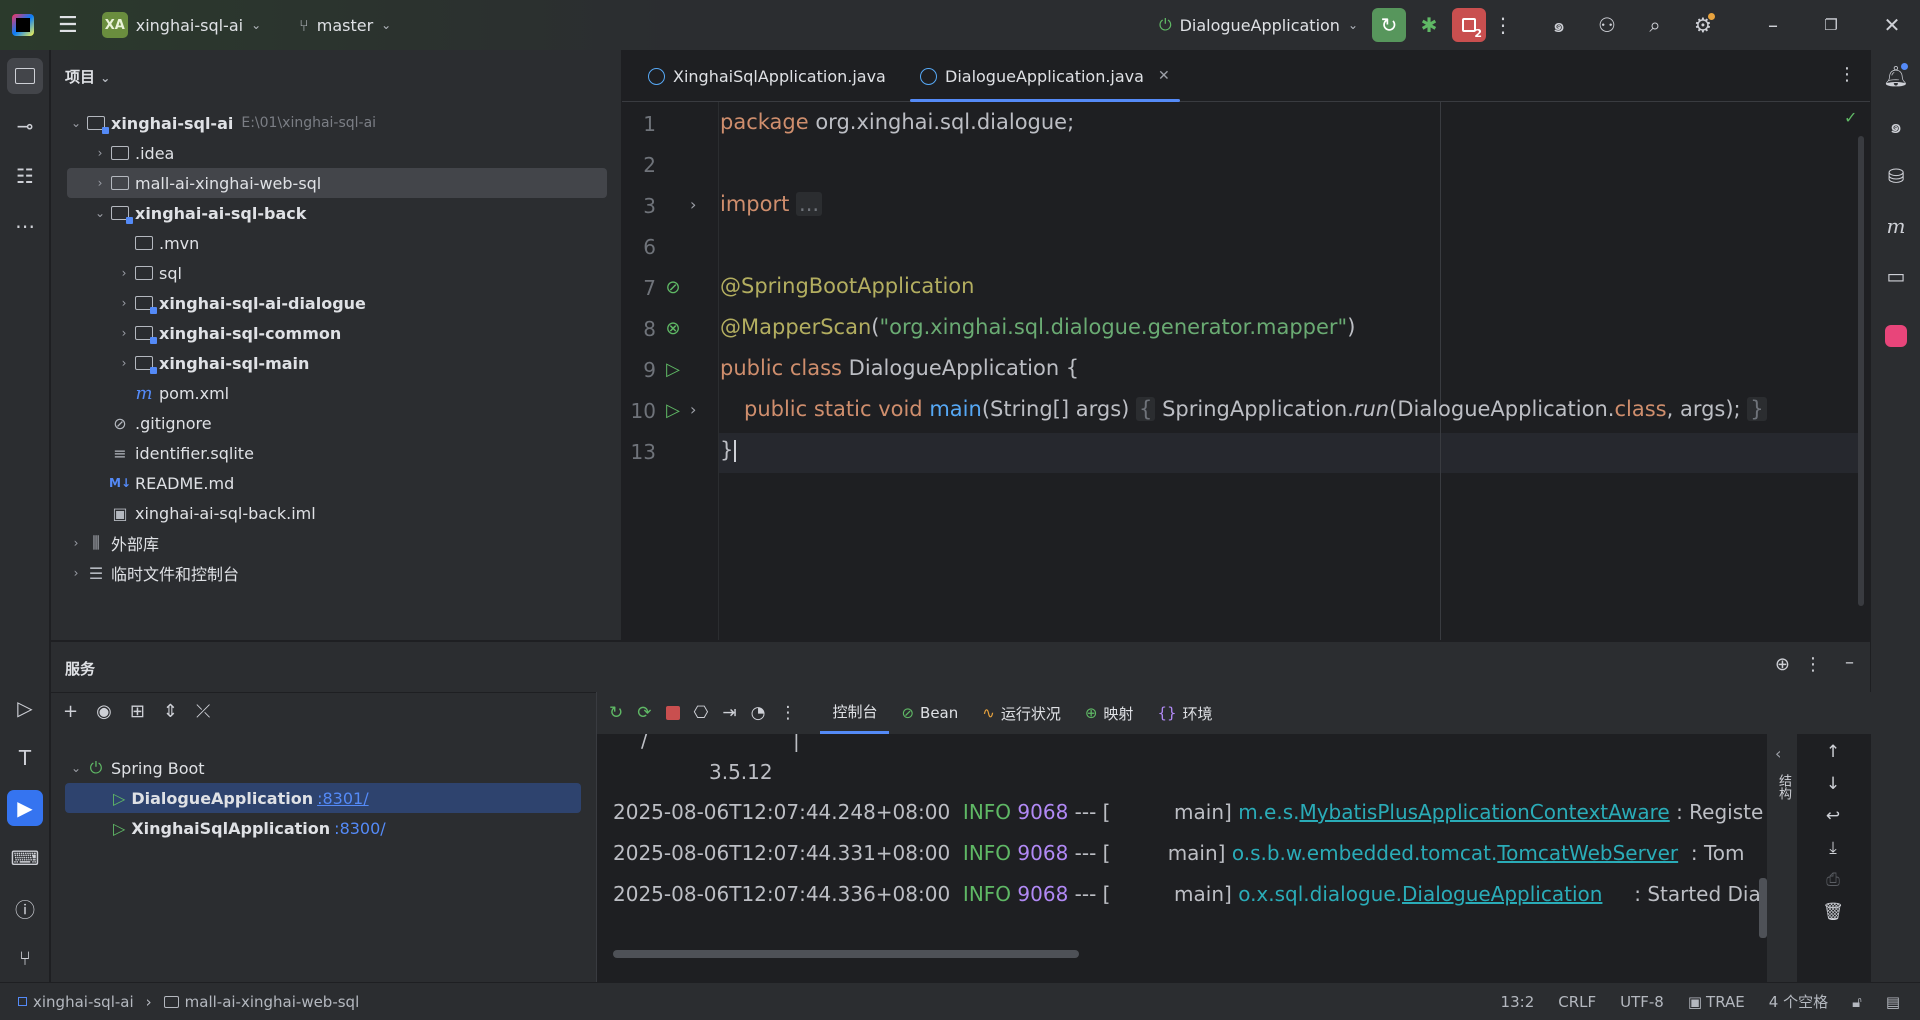 This screenshot has width=1920, height=1020. Describe the element at coordinates (701, 713) in the screenshot. I see `camera-icon: ⎔` at that location.